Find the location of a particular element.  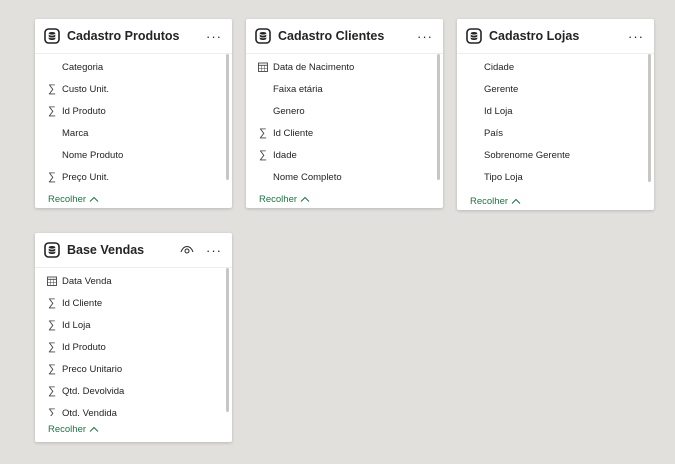

field-label: Qtd. Vendida is located at coordinates (89, 412).